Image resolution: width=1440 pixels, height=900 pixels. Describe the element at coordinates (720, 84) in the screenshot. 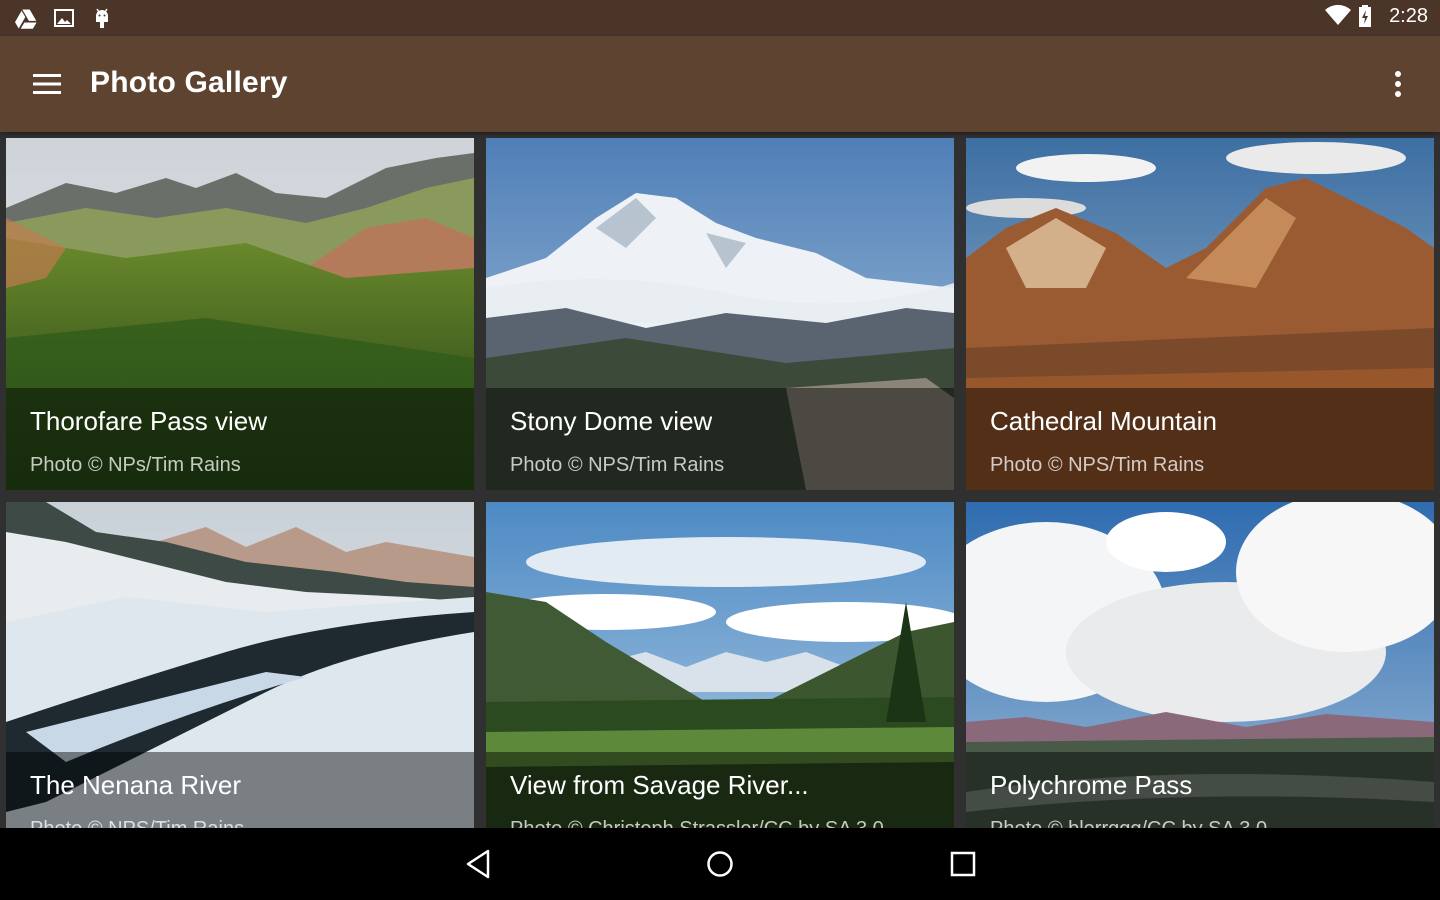

I see `app-bar: Photo Gallery` at that location.